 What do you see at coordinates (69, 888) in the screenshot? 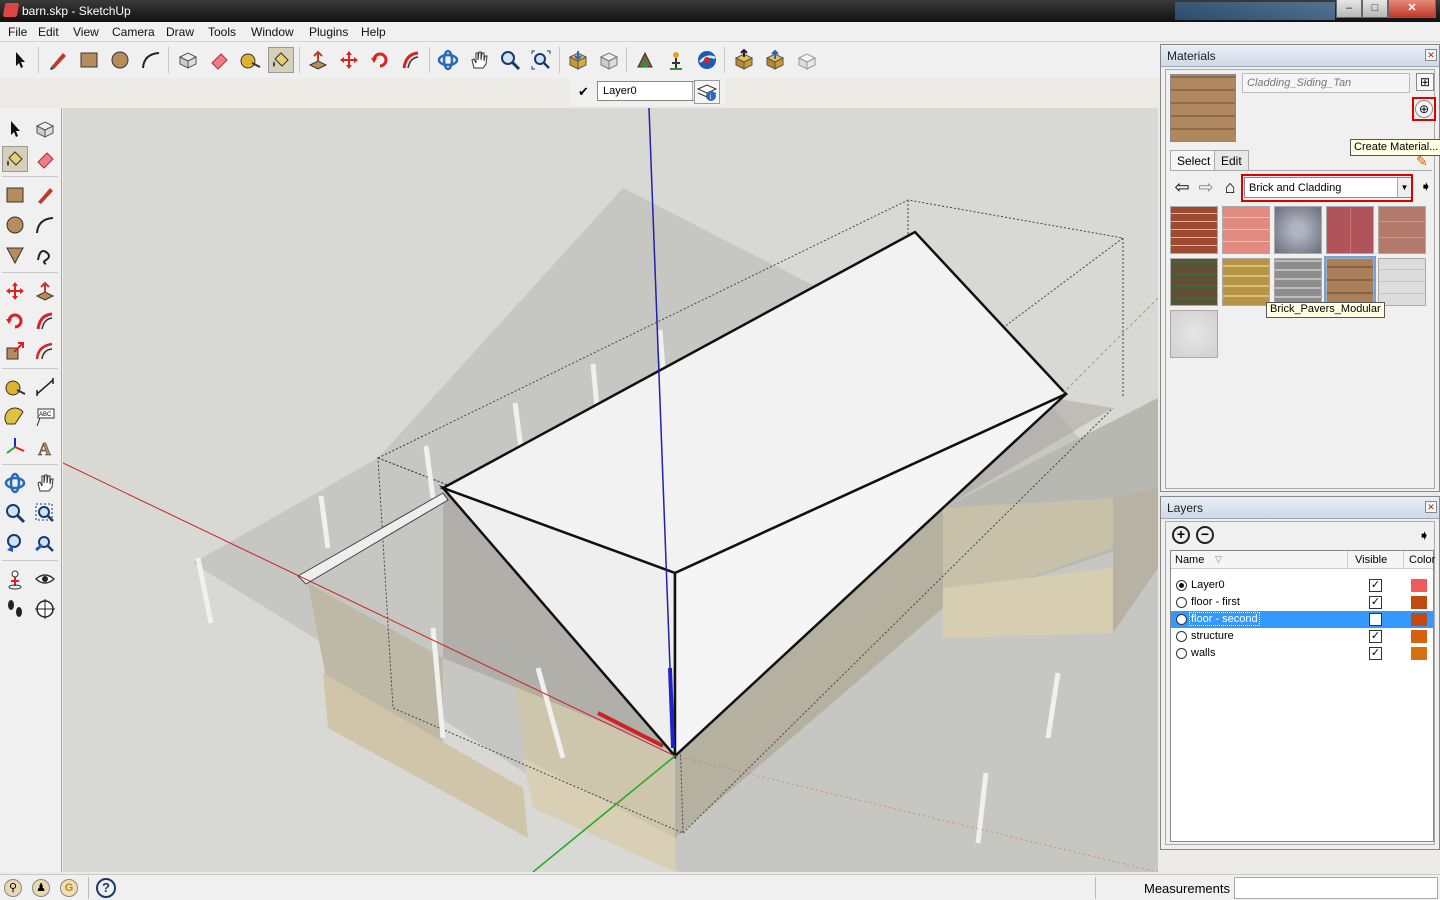
I see `user-sign-in-icon: G` at bounding box center [69, 888].